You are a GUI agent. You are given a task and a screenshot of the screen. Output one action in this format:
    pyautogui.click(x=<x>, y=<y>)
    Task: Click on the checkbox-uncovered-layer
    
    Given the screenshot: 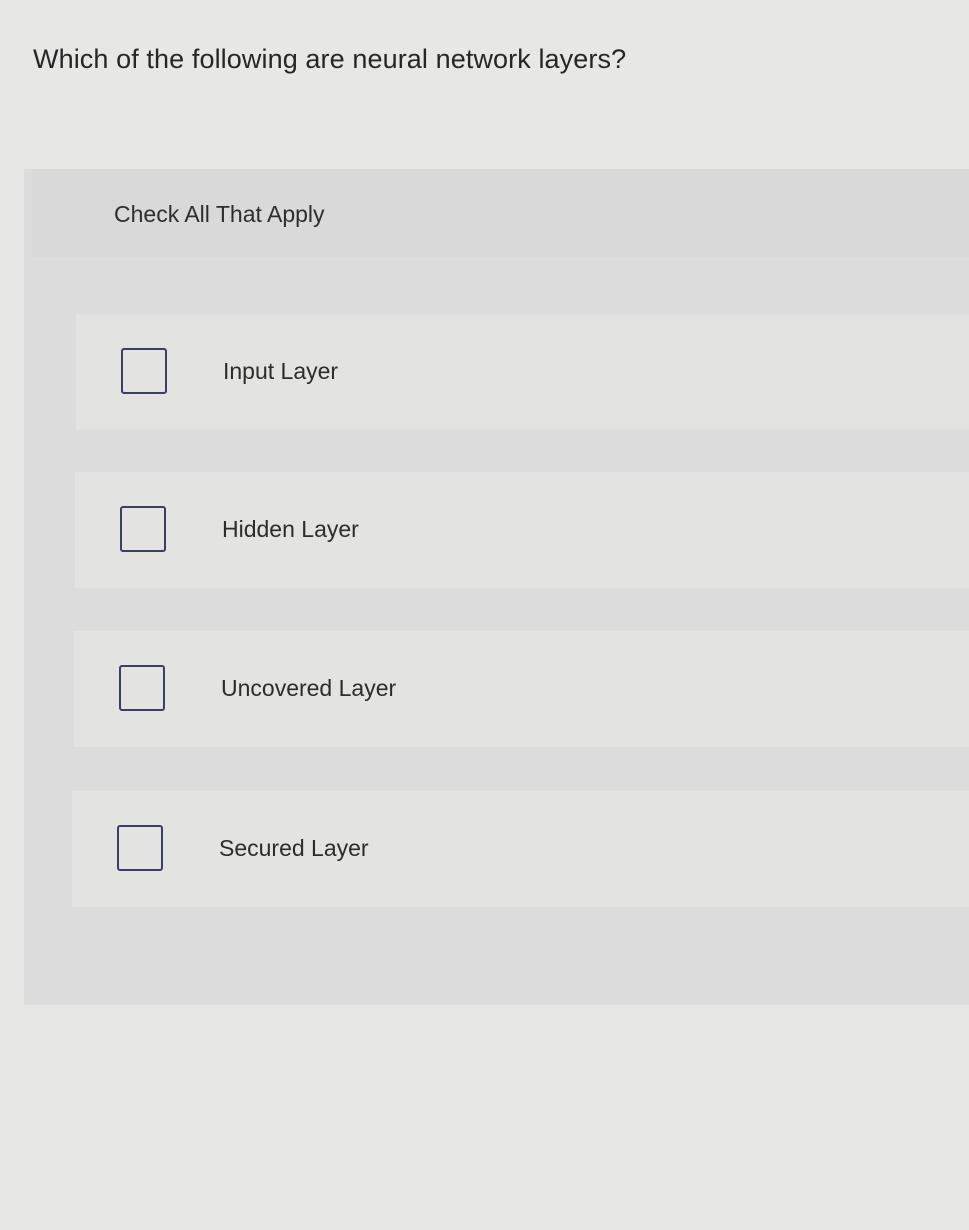 What is the action you would take?
    pyautogui.click(x=142, y=688)
    